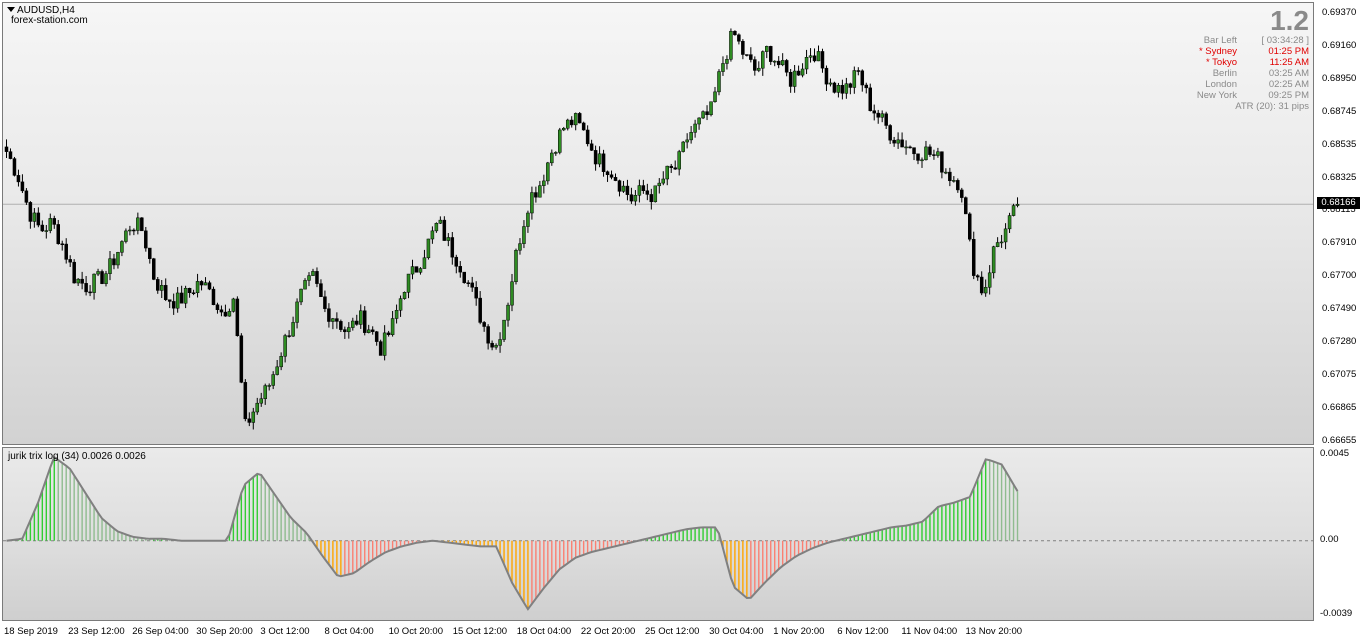 The image size is (1362, 642). What do you see at coordinates (11, 9) in the screenshot?
I see `dropdown-arrow-icon` at bounding box center [11, 9].